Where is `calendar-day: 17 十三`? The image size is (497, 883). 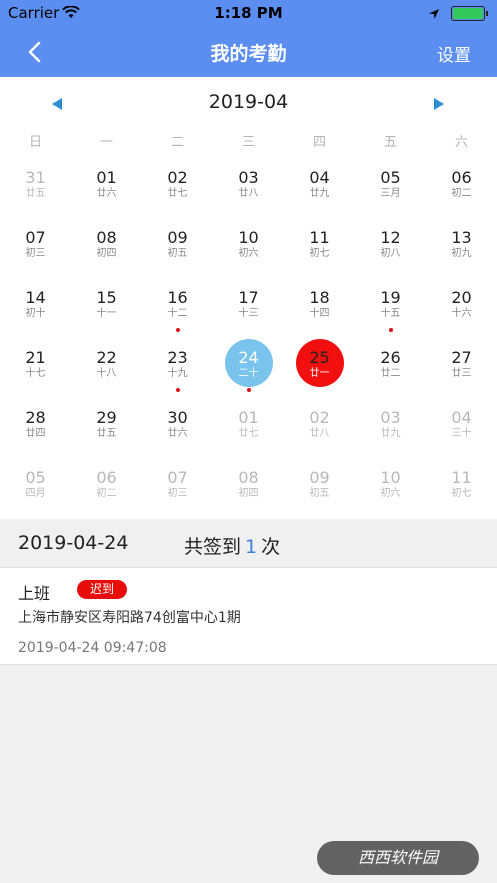
calendar-day: 17 十三 is located at coordinates (248, 307).